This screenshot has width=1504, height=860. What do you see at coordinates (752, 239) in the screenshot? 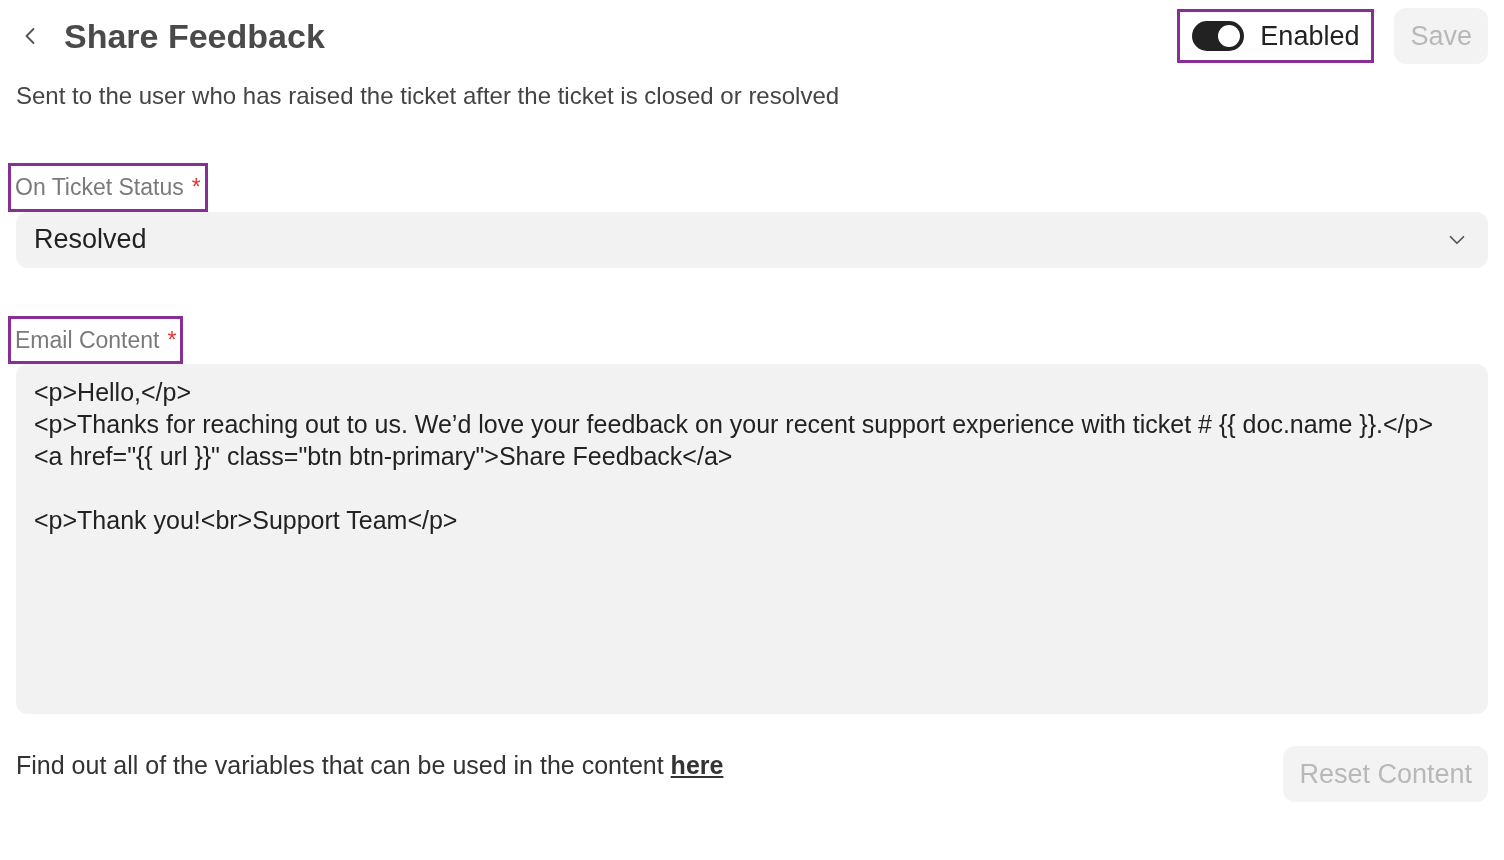
I see `status-dropdown: Resolved` at bounding box center [752, 239].